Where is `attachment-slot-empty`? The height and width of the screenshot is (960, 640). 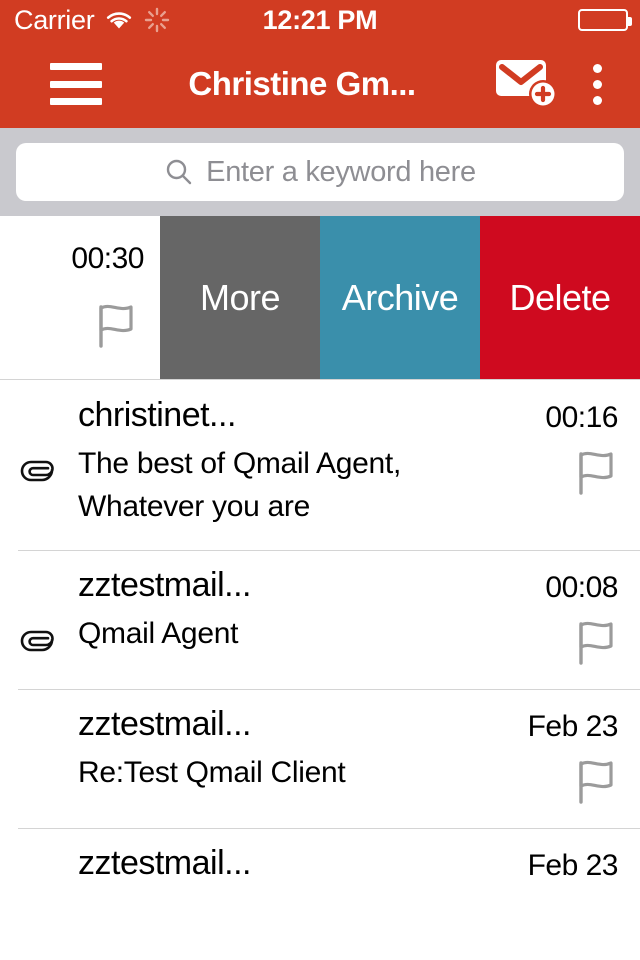
attachment-slot-empty is located at coordinates (39, 758).